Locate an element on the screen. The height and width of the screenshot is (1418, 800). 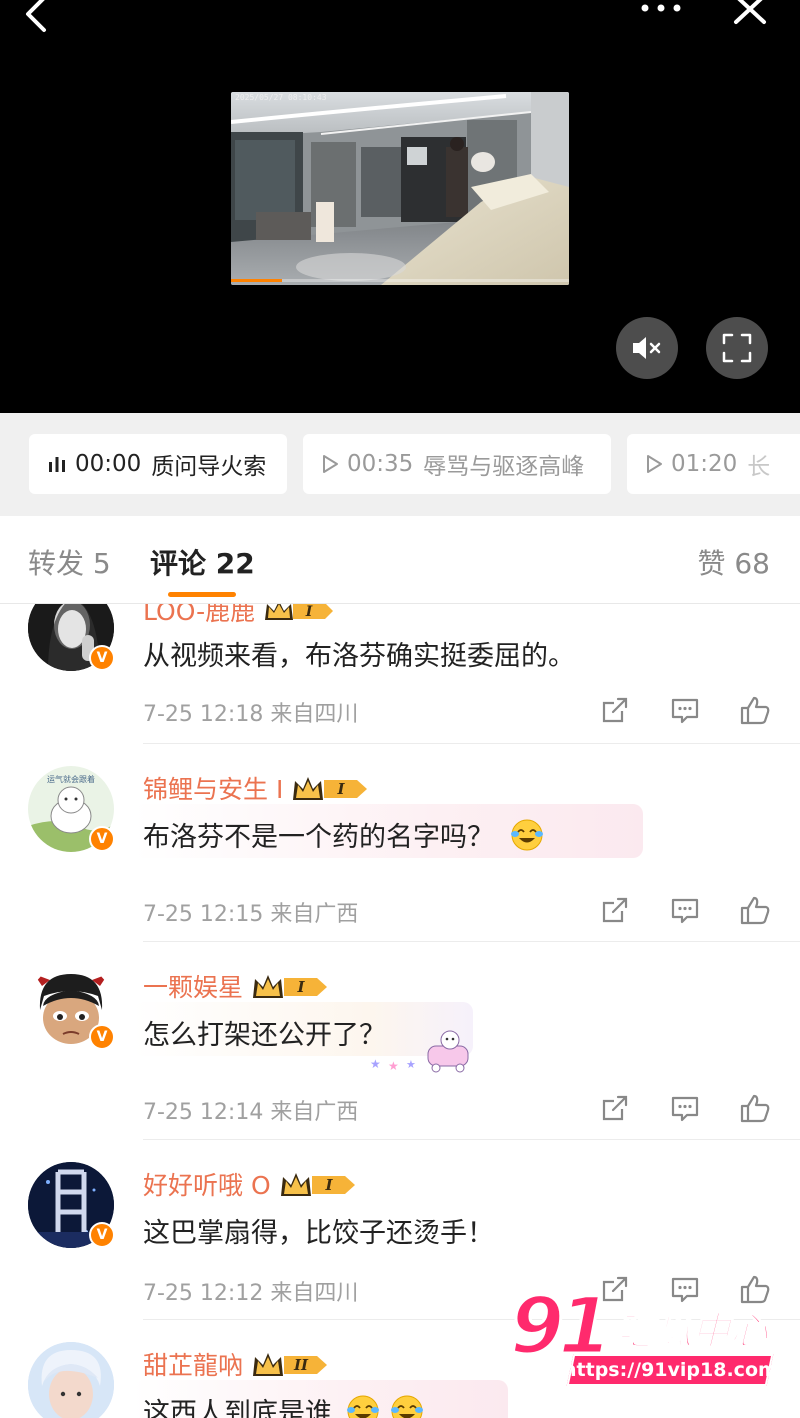
fullscreen-icon is located at coordinates (737, 348).